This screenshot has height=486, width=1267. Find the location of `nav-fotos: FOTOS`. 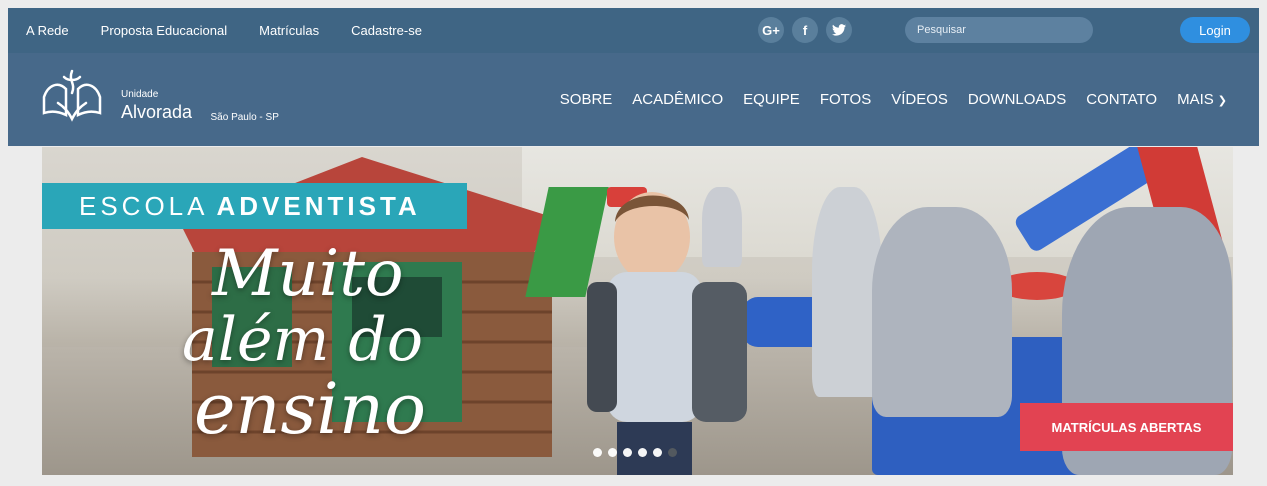

nav-fotos: FOTOS is located at coordinates (845, 99).